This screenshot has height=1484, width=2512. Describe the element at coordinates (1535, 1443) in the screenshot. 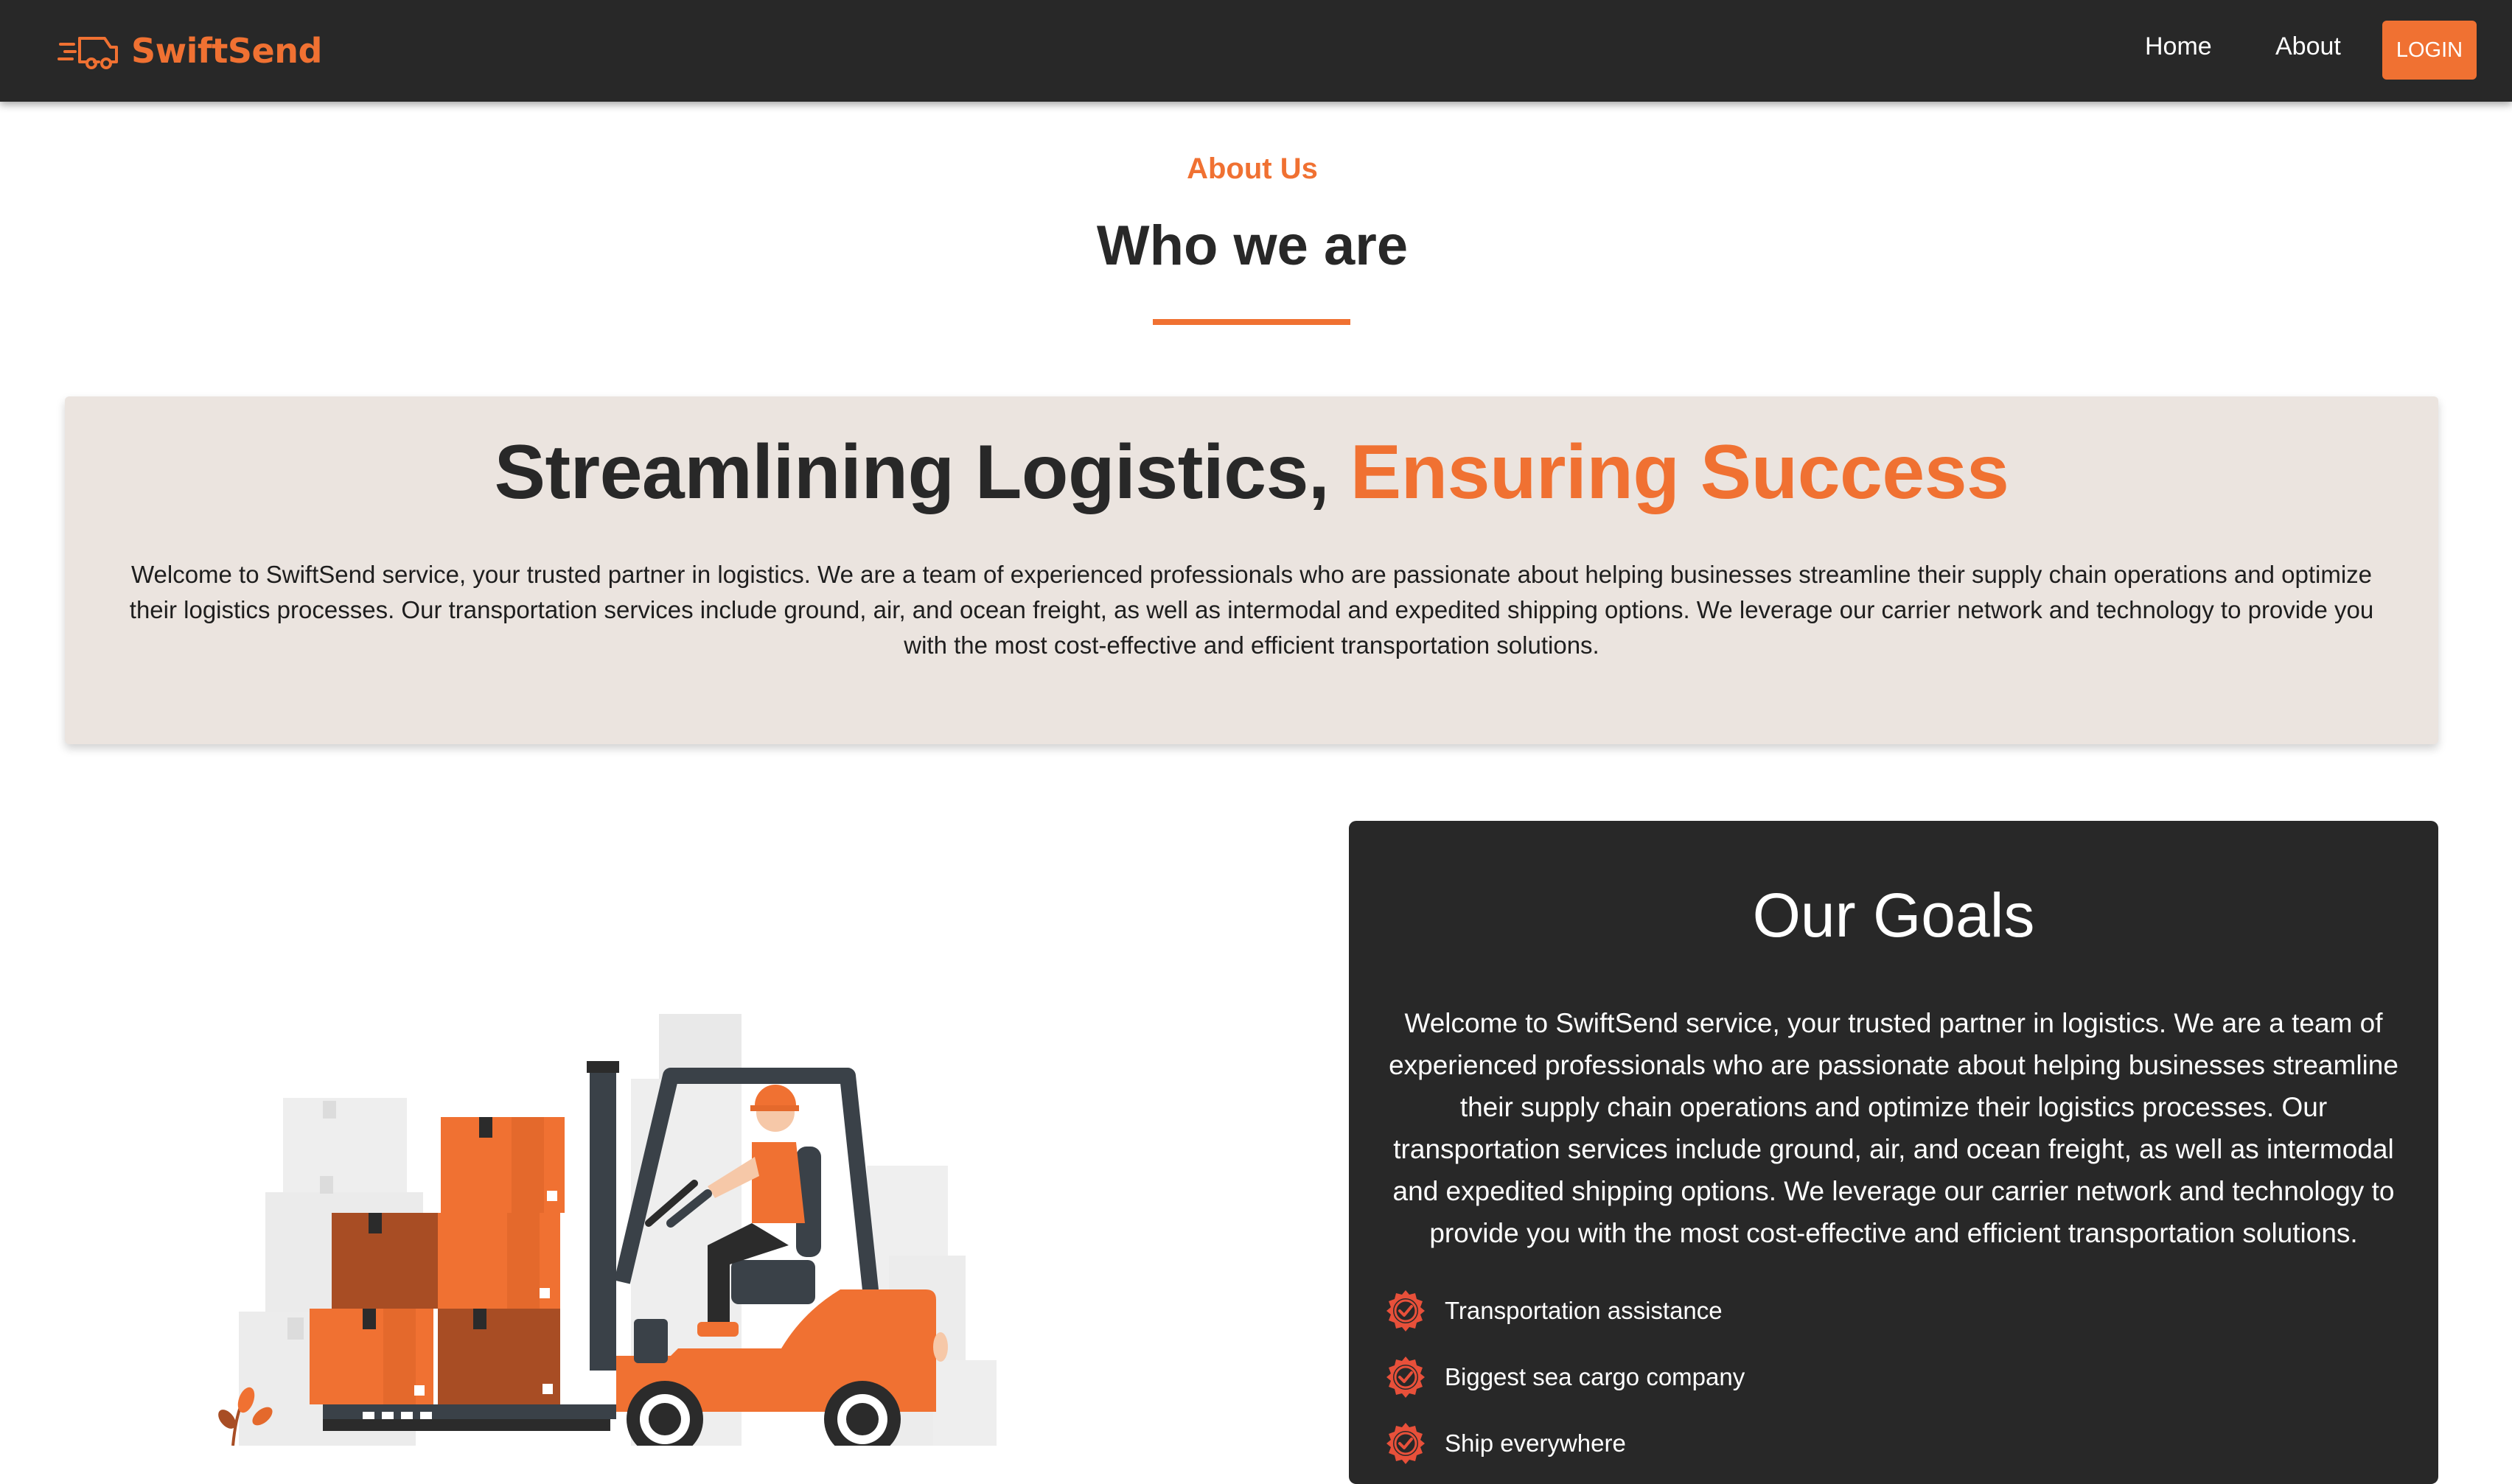

I see `goal-label: Ship everywhere` at that location.